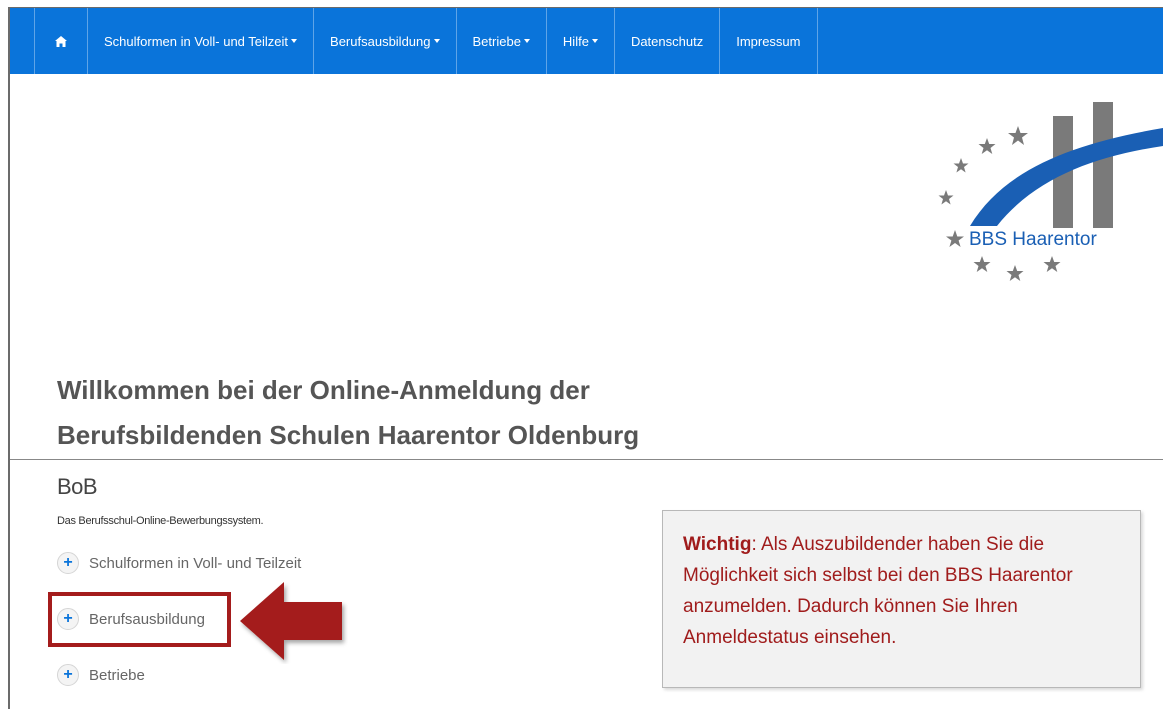 Image resolution: width=1163 pixels, height=709 pixels. I want to click on nav-hilfe: Hilfe, so click(581, 41).